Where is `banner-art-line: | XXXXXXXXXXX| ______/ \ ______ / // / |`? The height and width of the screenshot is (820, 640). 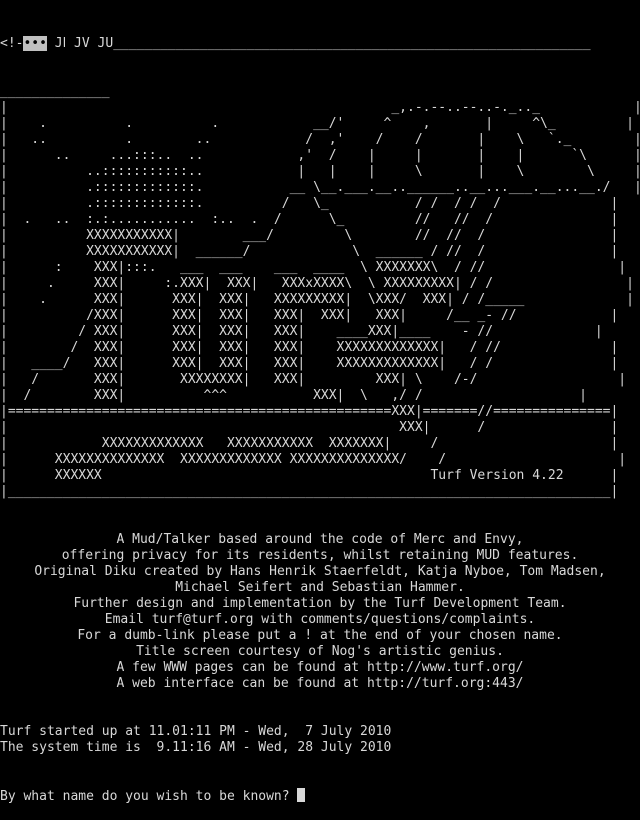 banner-art-line: | XXXXXXXXXXX| ______/ \ ______ / // / | is located at coordinates (309, 251).